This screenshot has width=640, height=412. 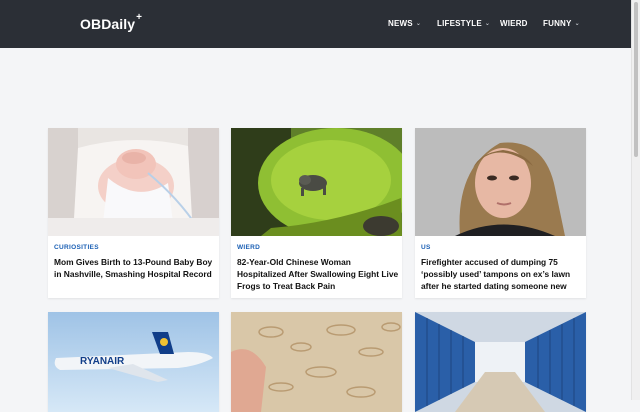 I want to click on vertical-scrollbar, so click(x=635, y=200).